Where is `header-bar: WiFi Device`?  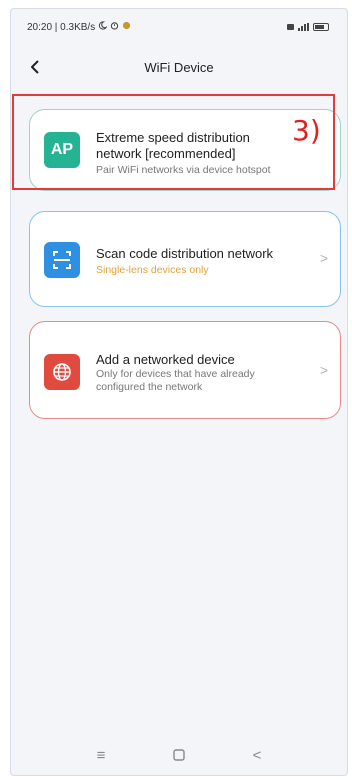 header-bar: WiFi Device is located at coordinates (179, 67).